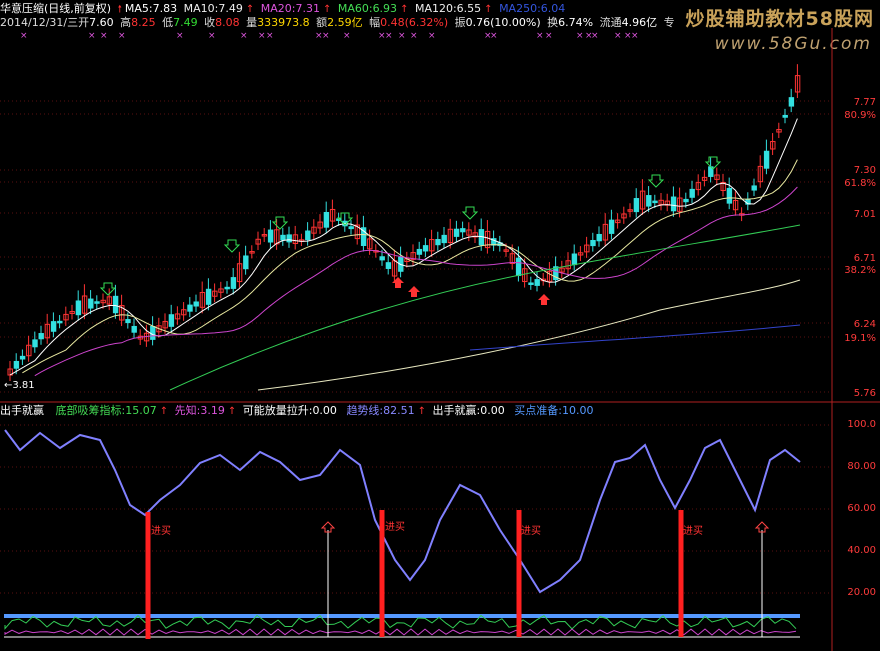  What do you see at coordinates (324, 410) in the screenshot?
I see `pull-value: 0.00` at bounding box center [324, 410].